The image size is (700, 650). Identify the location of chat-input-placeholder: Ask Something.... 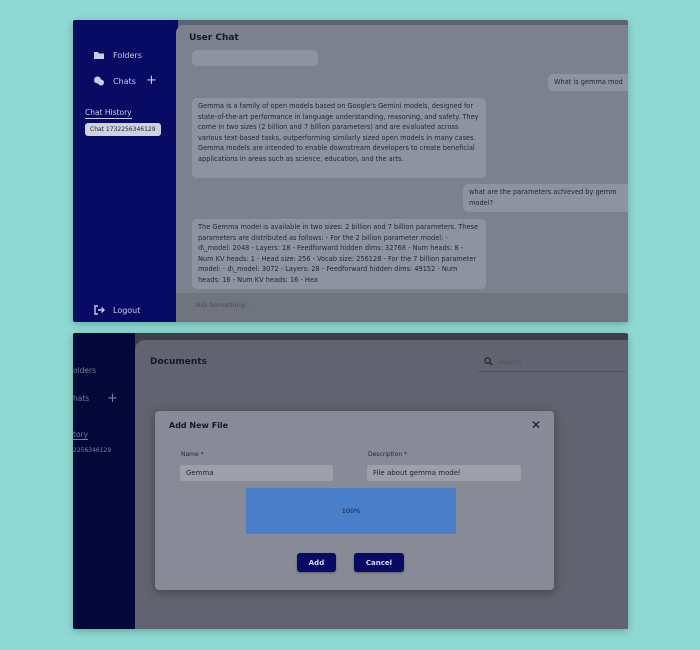
(224, 305).